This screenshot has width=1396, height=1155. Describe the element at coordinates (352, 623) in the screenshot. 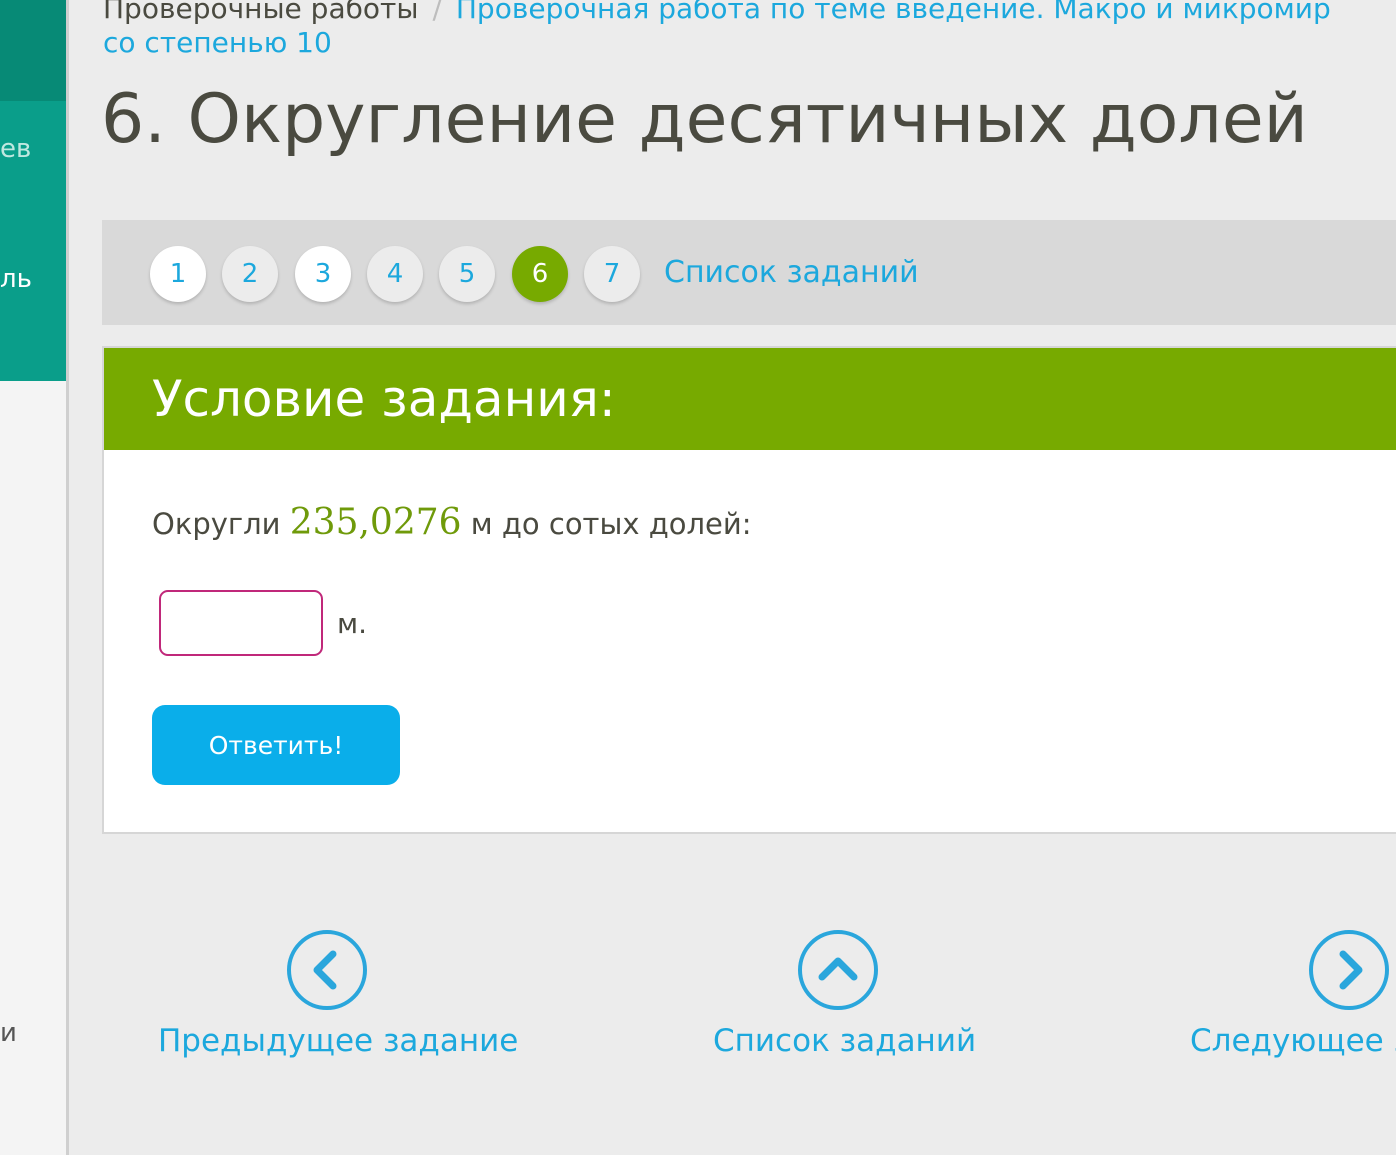

I see `unit-label: м.` at that location.